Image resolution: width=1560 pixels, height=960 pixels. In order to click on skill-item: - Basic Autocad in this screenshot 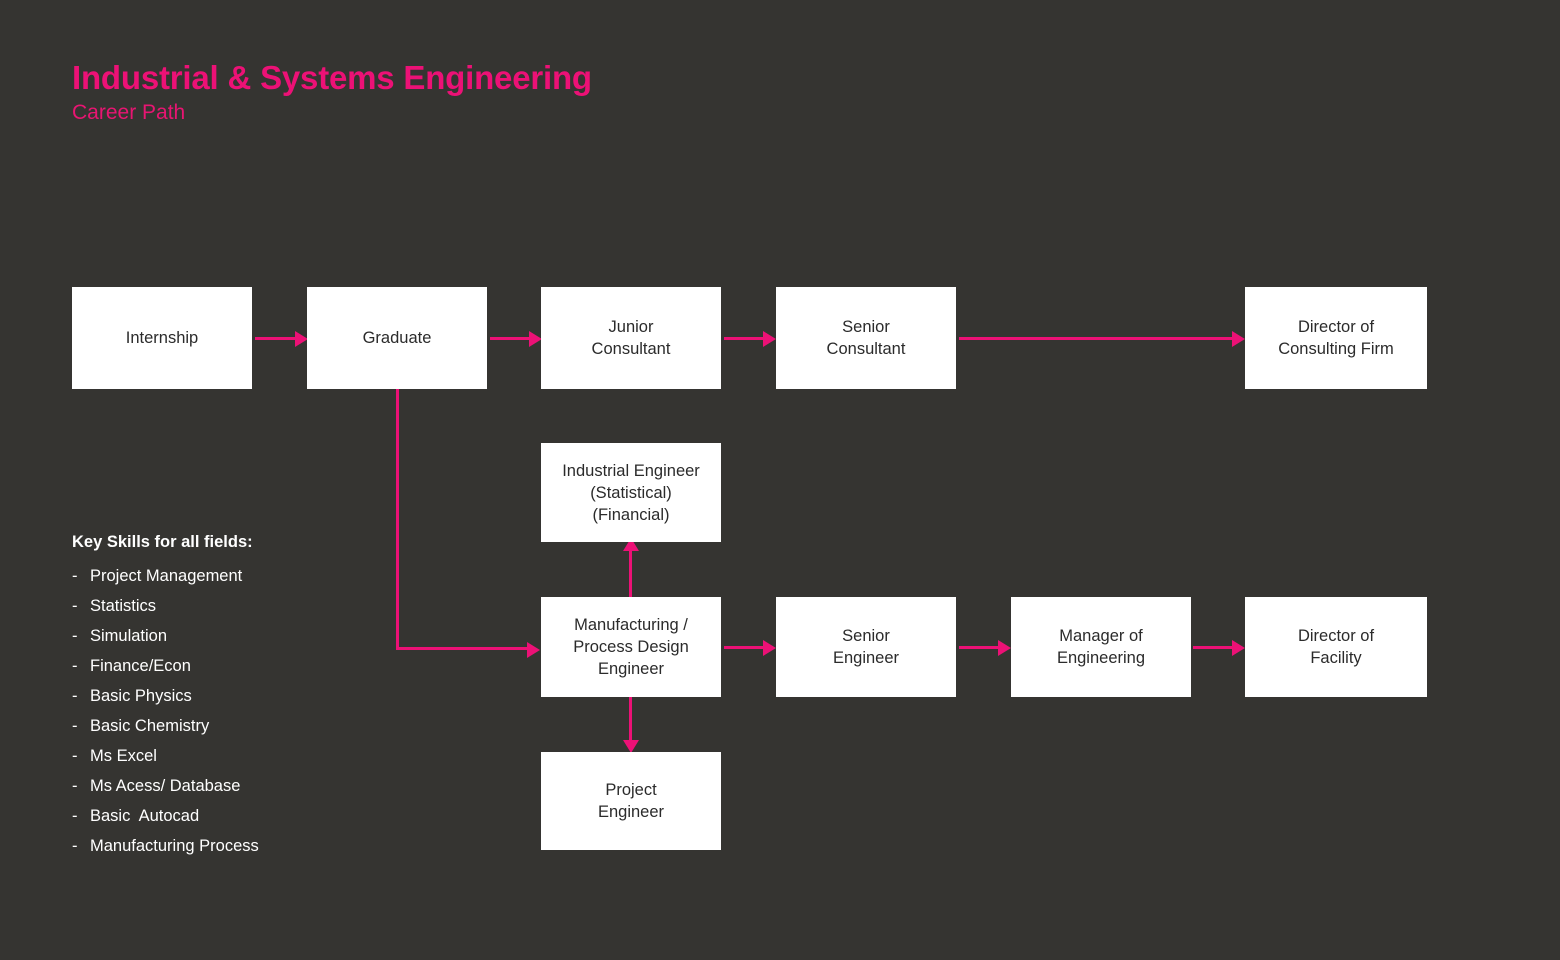, I will do `click(165, 816)`.